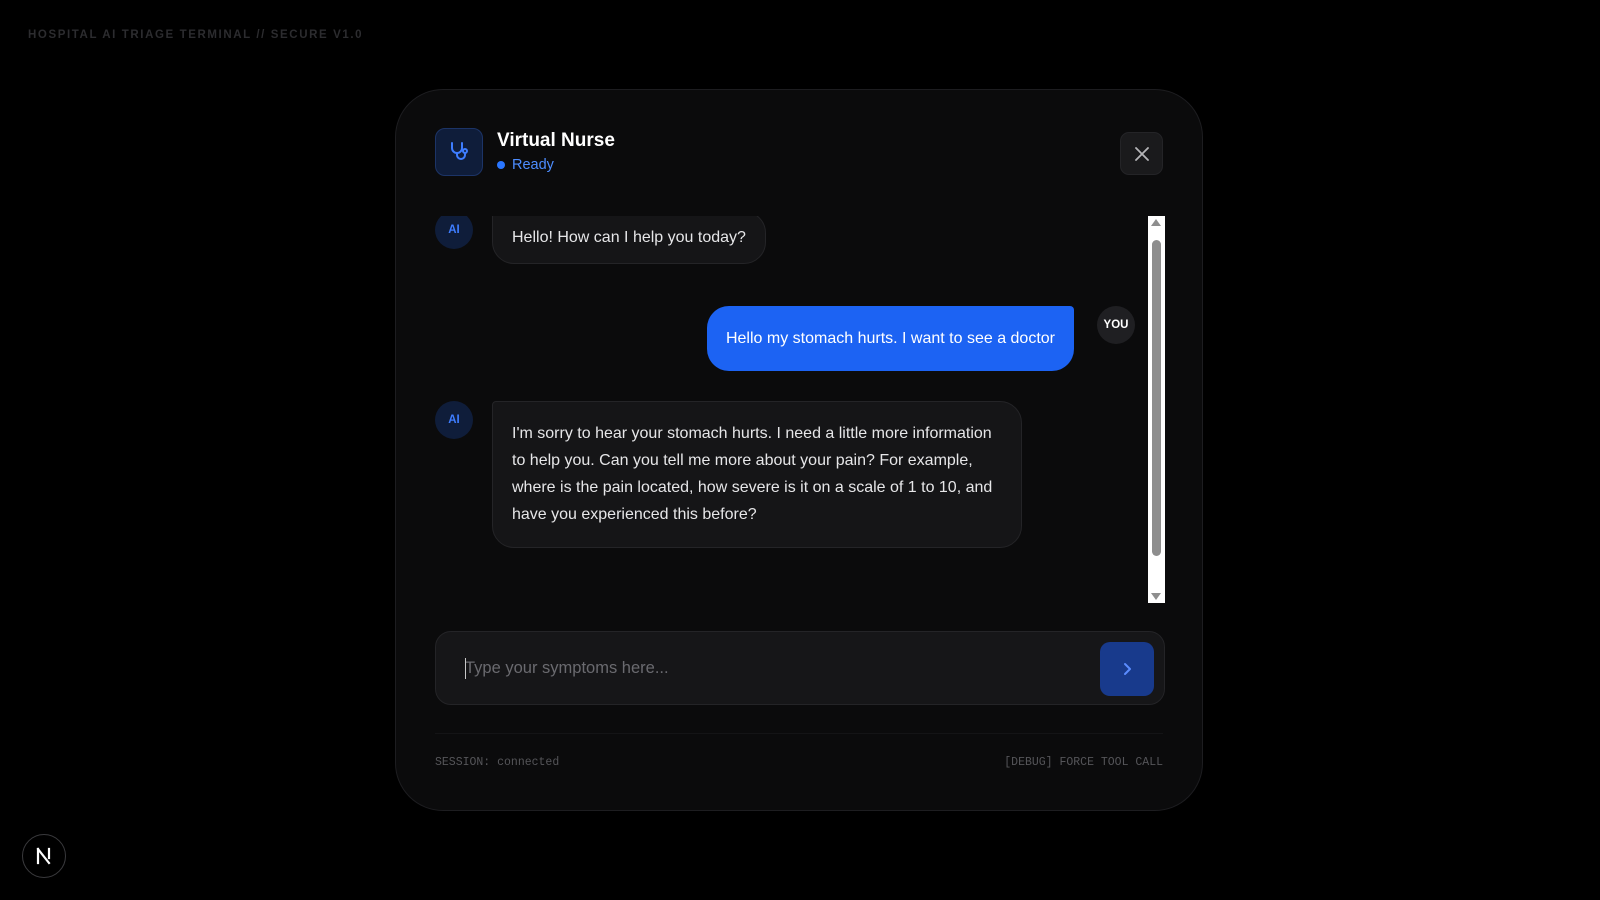  I want to click on n-logo-icon, so click(43, 856).